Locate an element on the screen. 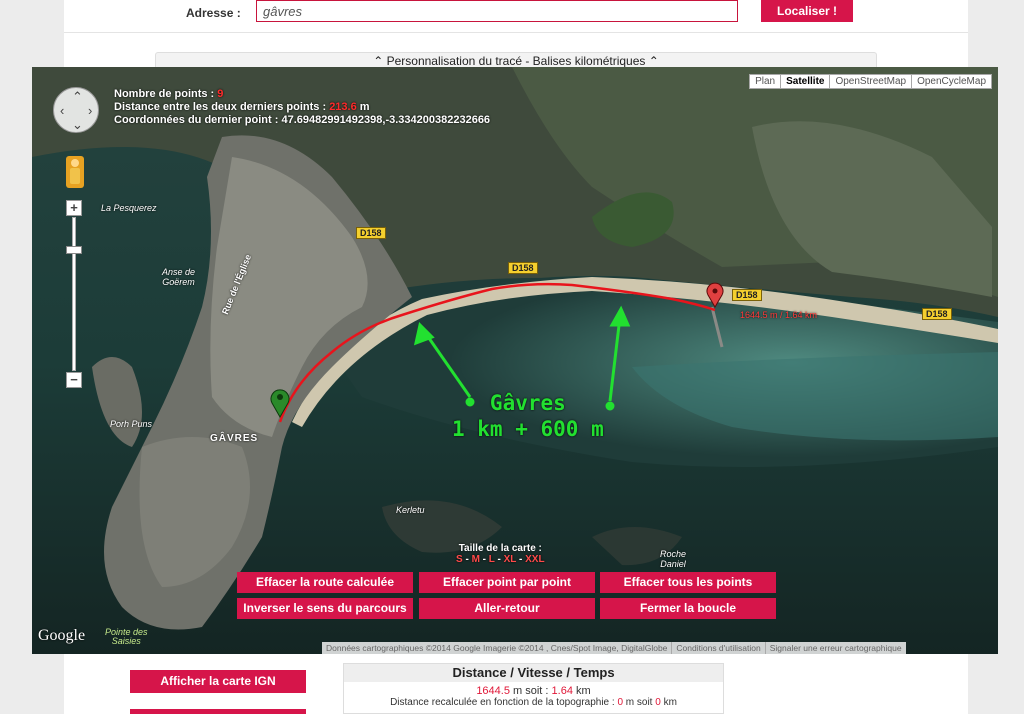  distance-summary: 1644.5 m soit : 1.64 km is located at coordinates (533, 691).